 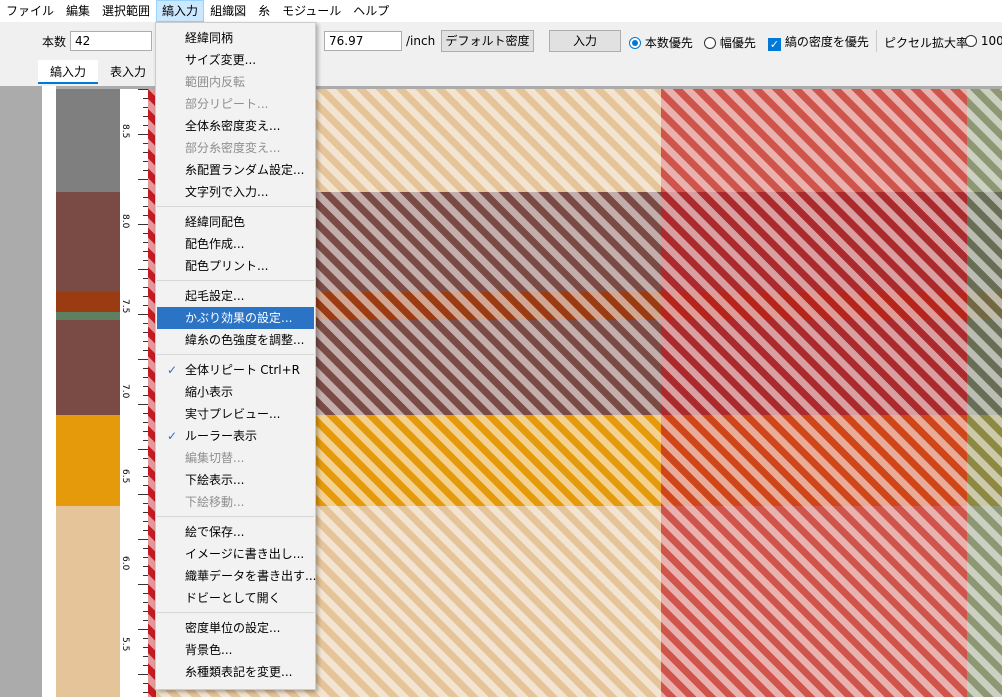 I want to click on weft-band-gray, so click(x=88, y=140).